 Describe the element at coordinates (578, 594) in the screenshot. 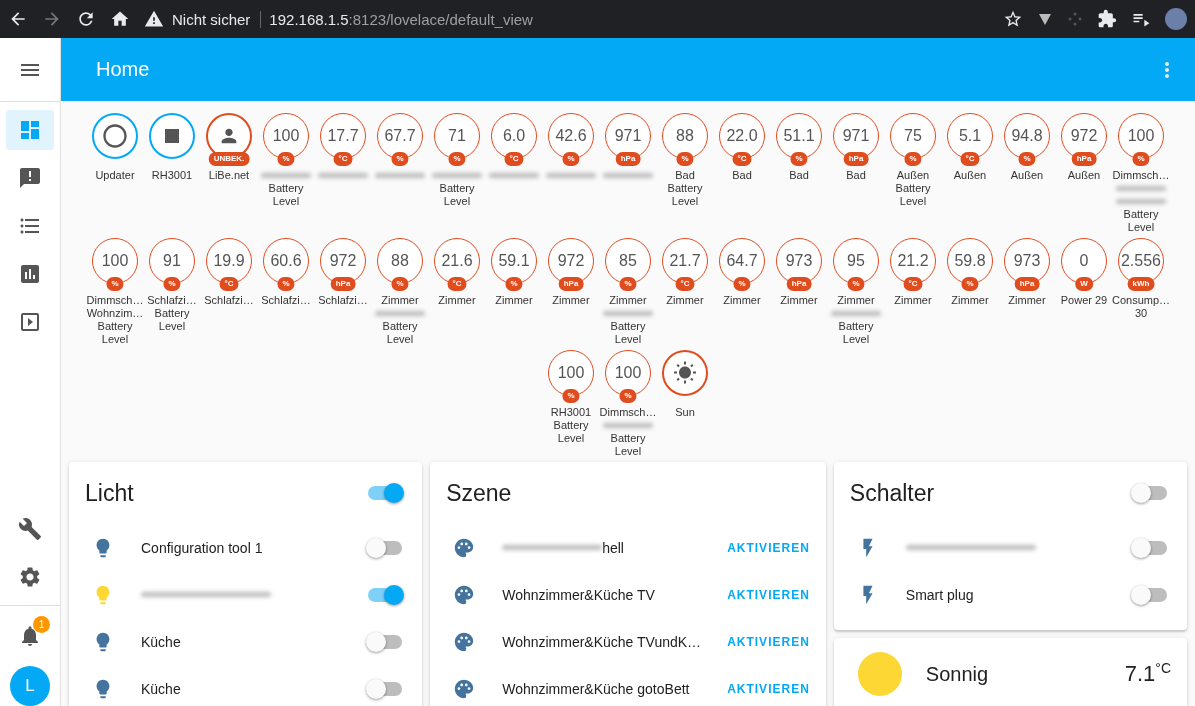

I see `scene-name: Wohnzimmer&Küche TV` at that location.